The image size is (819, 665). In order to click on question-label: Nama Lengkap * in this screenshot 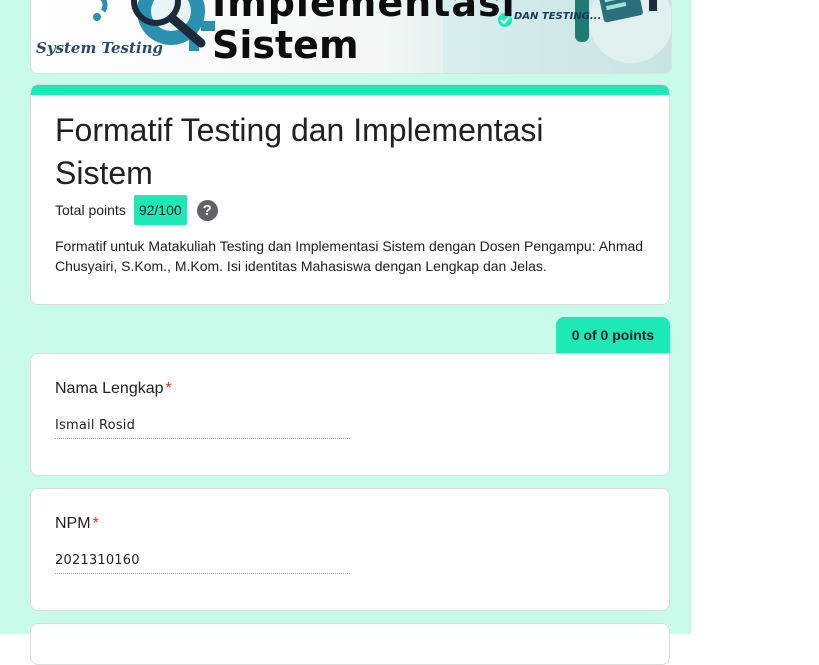, I will do `click(113, 389)`.